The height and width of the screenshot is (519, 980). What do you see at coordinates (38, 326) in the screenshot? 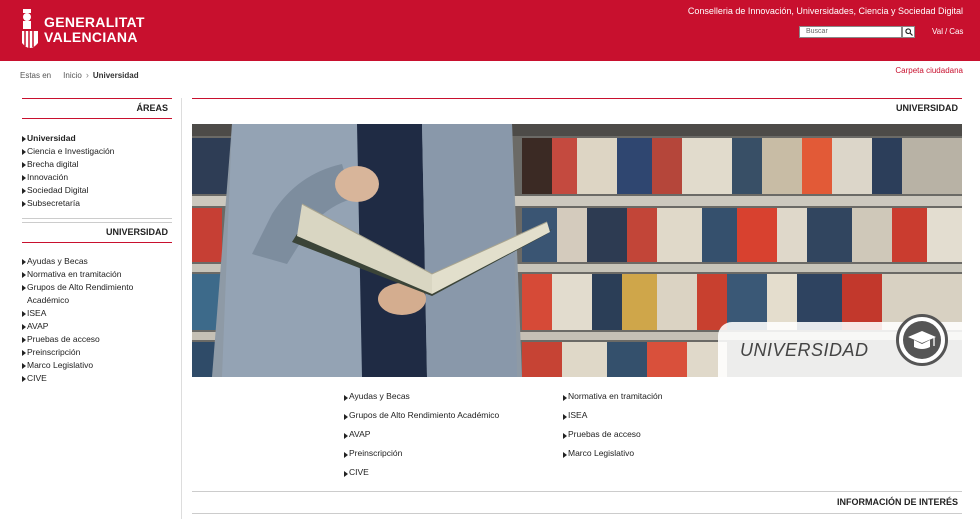
I see `sidebar-item-label: AVAP` at bounding box center [38, 326].